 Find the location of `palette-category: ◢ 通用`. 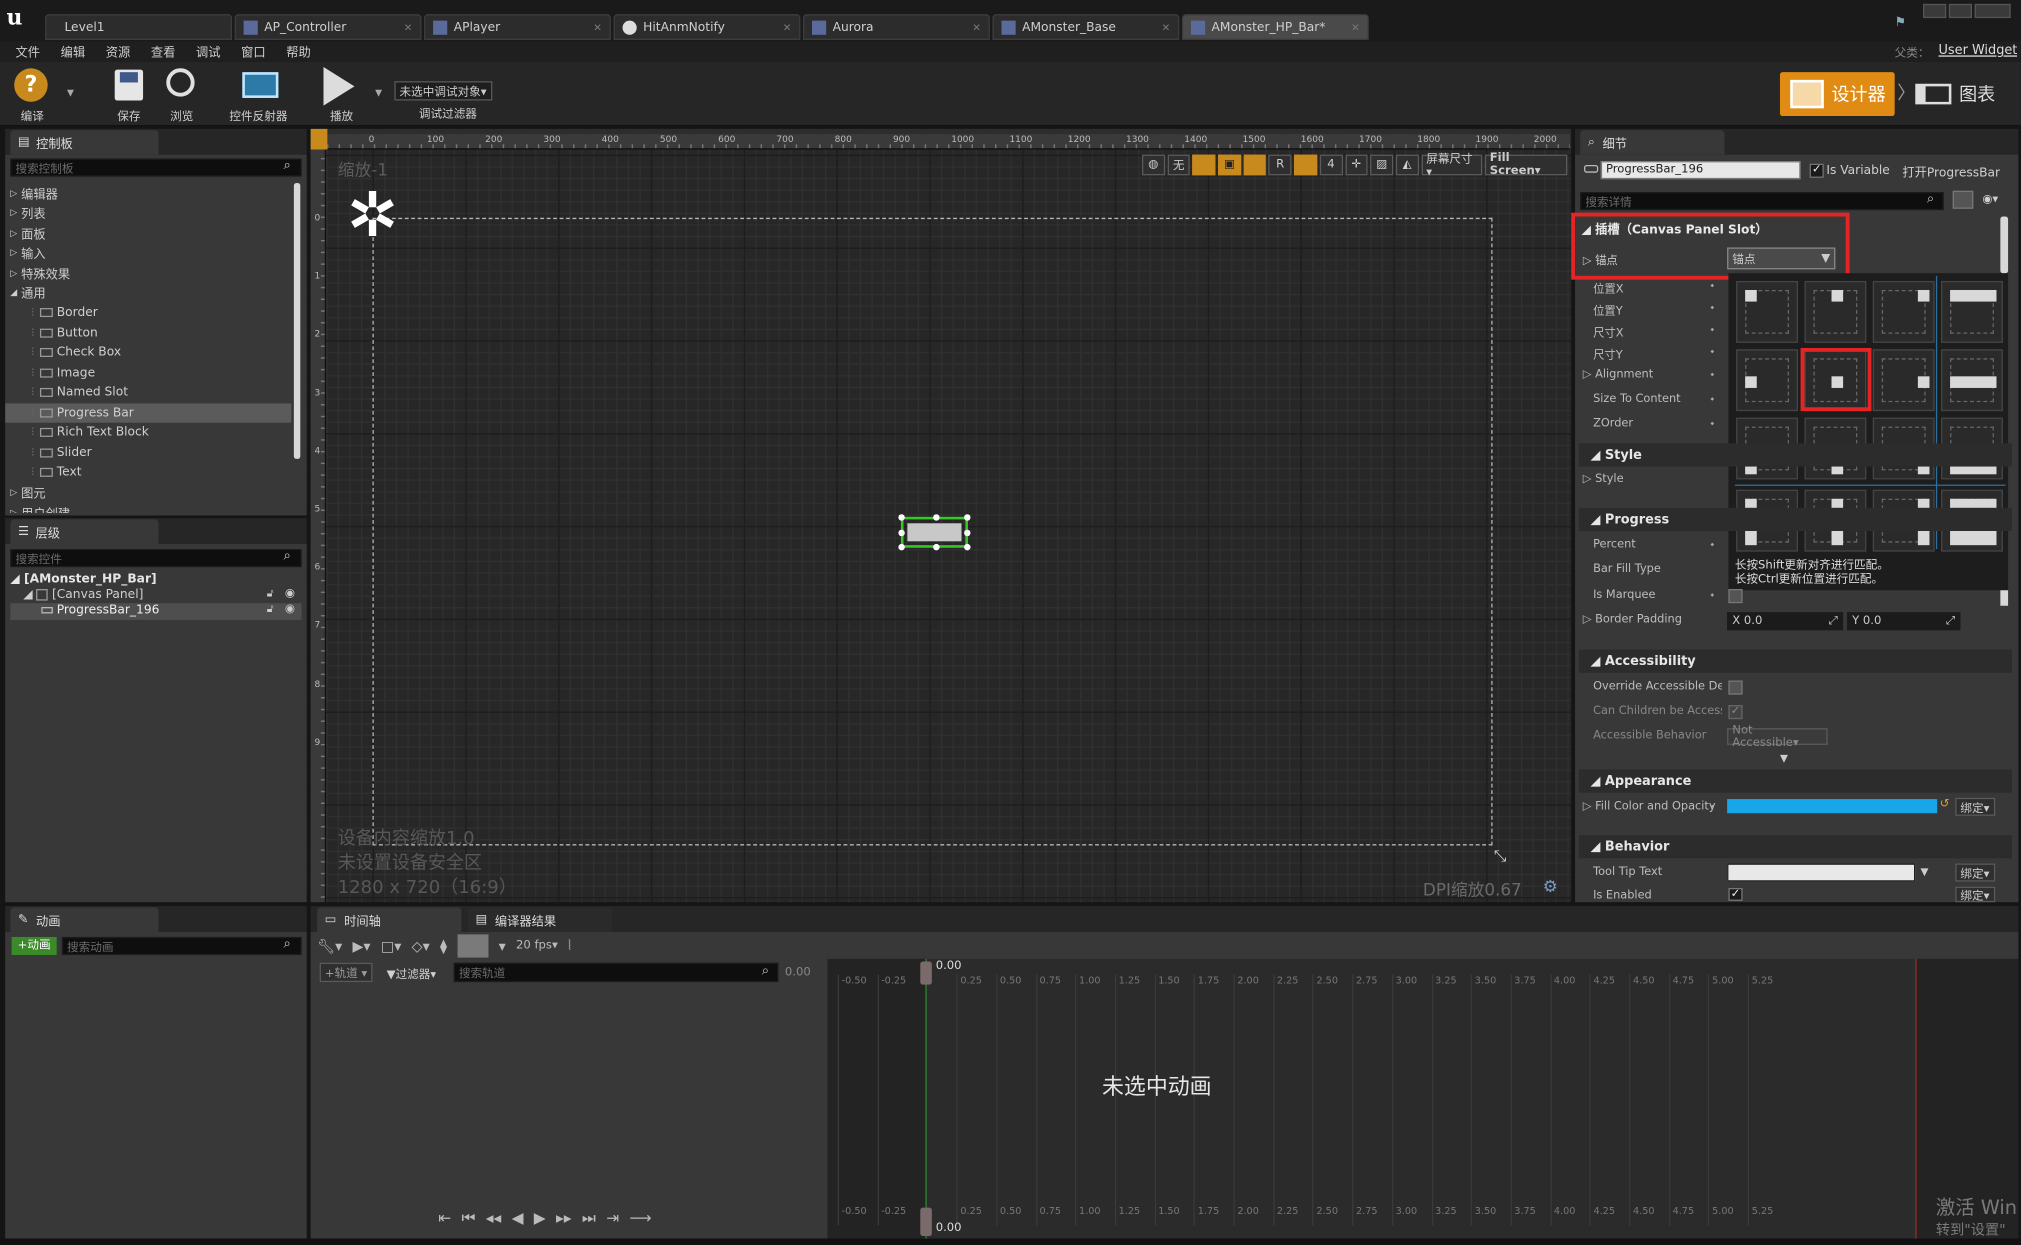

palette-category: ◢ 通用 is located at coordinates (148, 293).